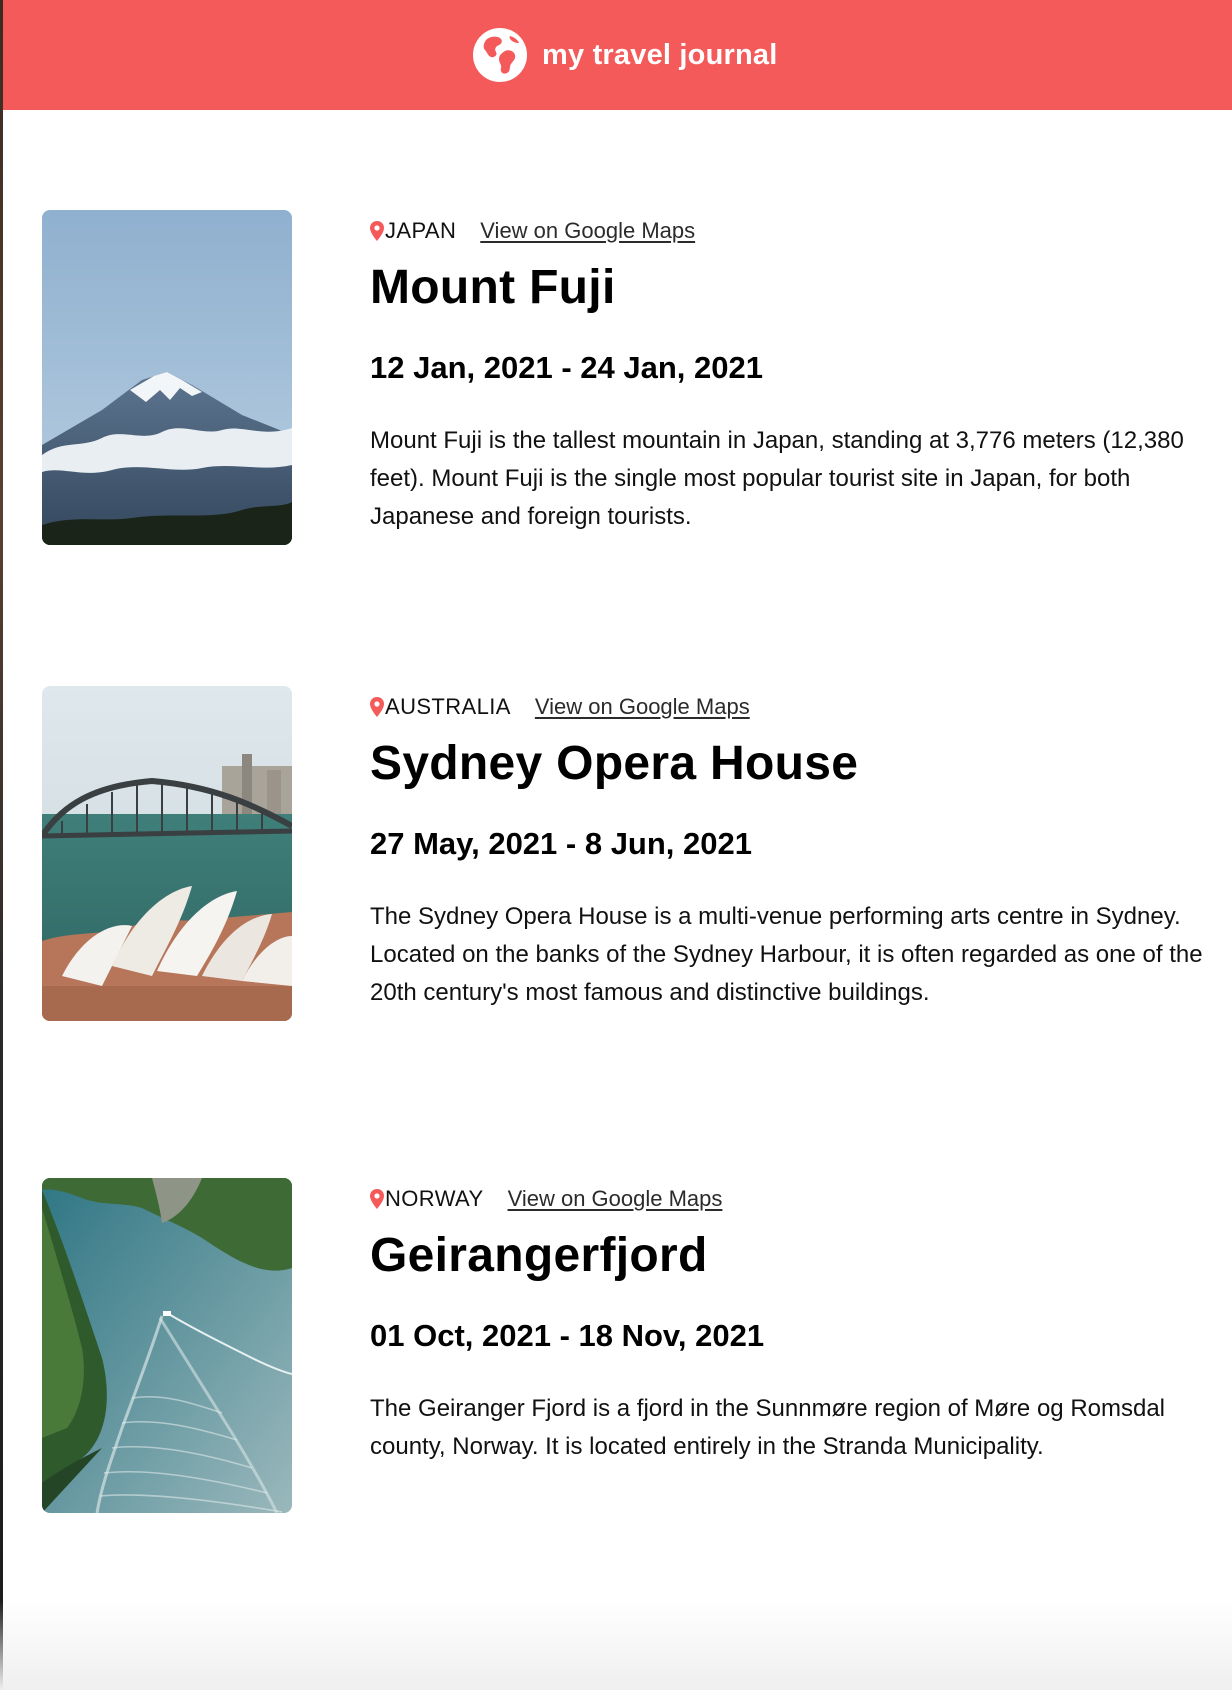  I want to click on country-label: NORWAY, so click(434, 1198).